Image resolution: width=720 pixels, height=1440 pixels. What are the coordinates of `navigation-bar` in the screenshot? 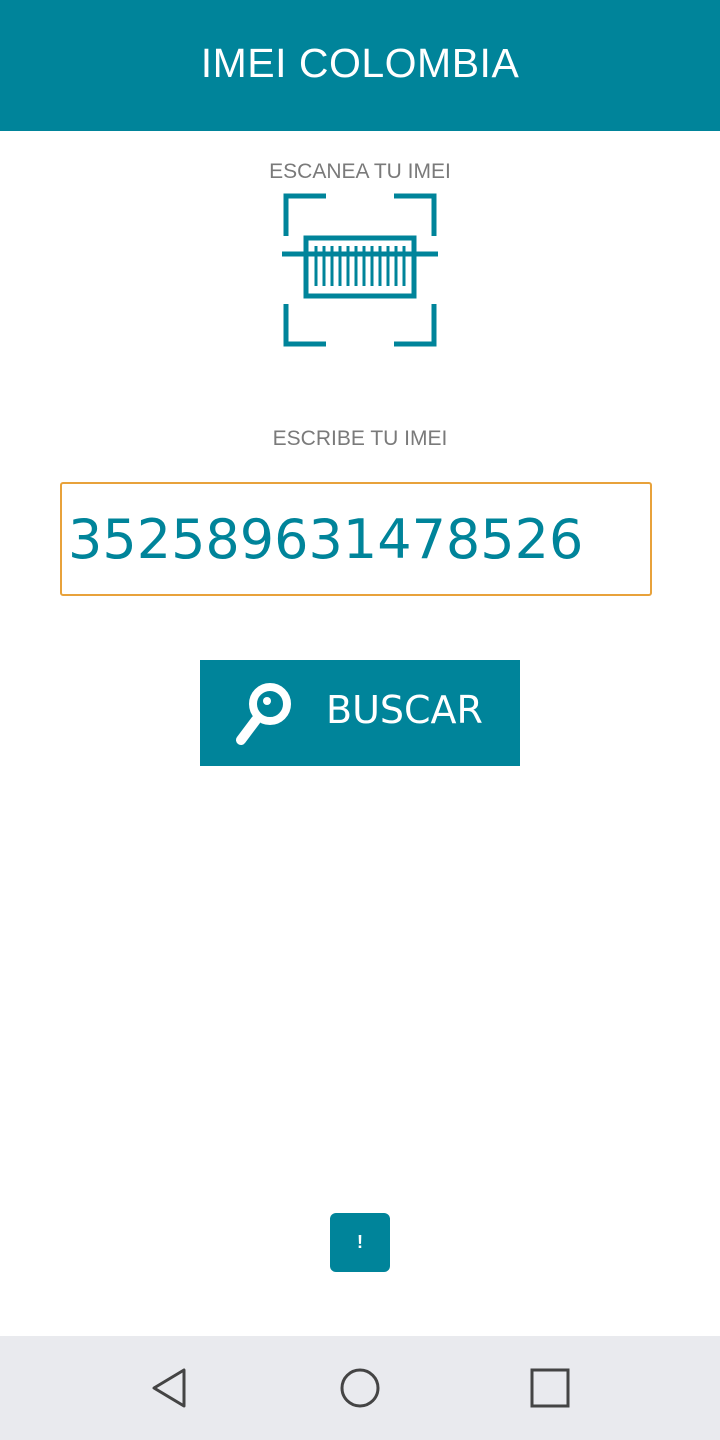 It's located at (360, 1388).